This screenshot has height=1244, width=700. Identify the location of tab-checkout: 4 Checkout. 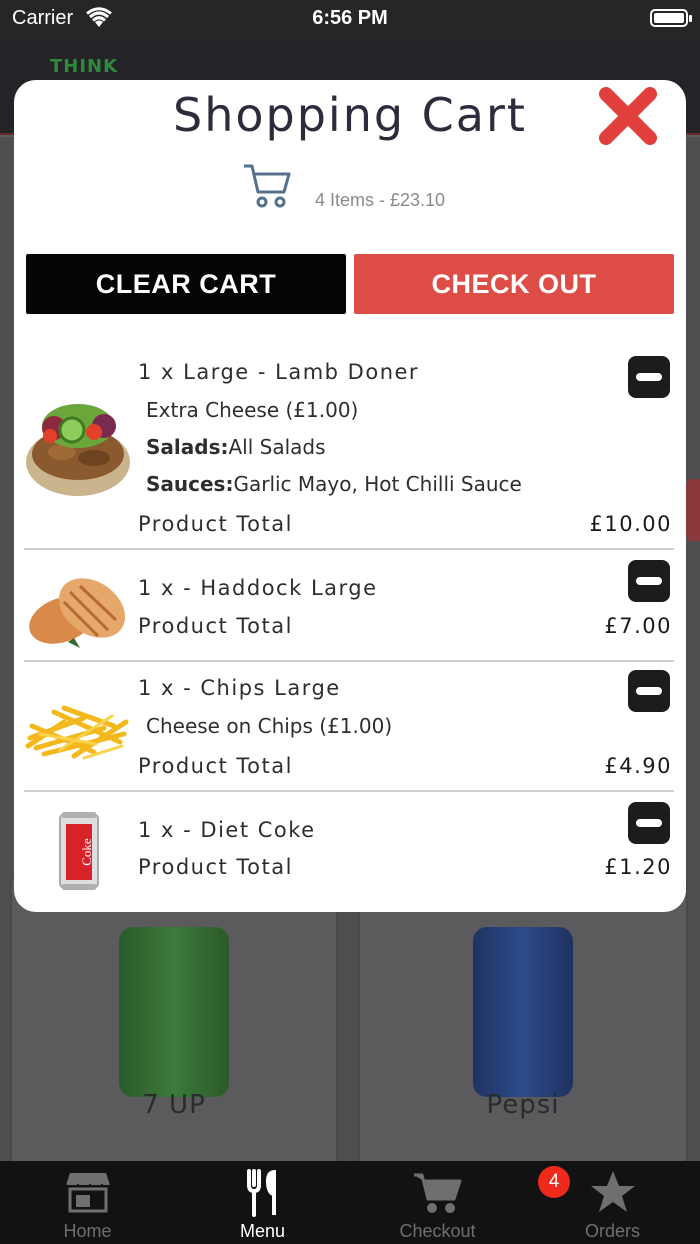
(460, 1202).